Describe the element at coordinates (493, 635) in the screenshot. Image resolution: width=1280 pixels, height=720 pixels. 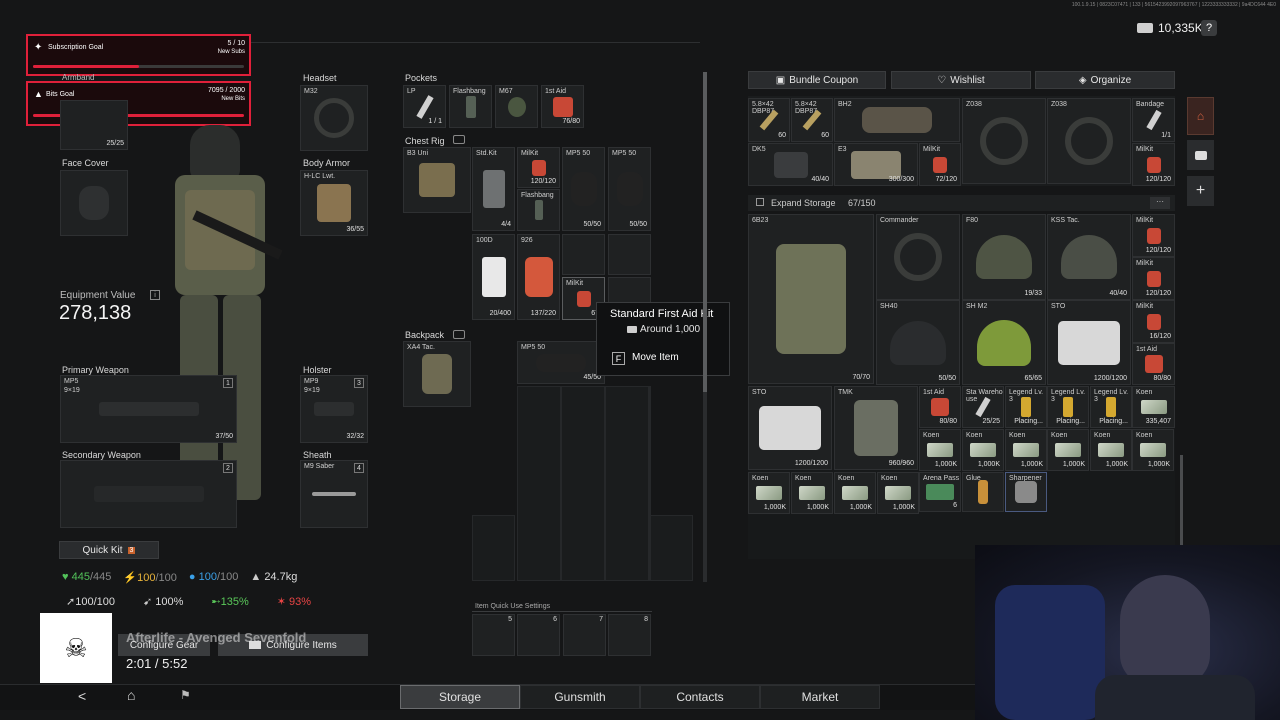
I see `quick-use-slot-5: 5` at that location.